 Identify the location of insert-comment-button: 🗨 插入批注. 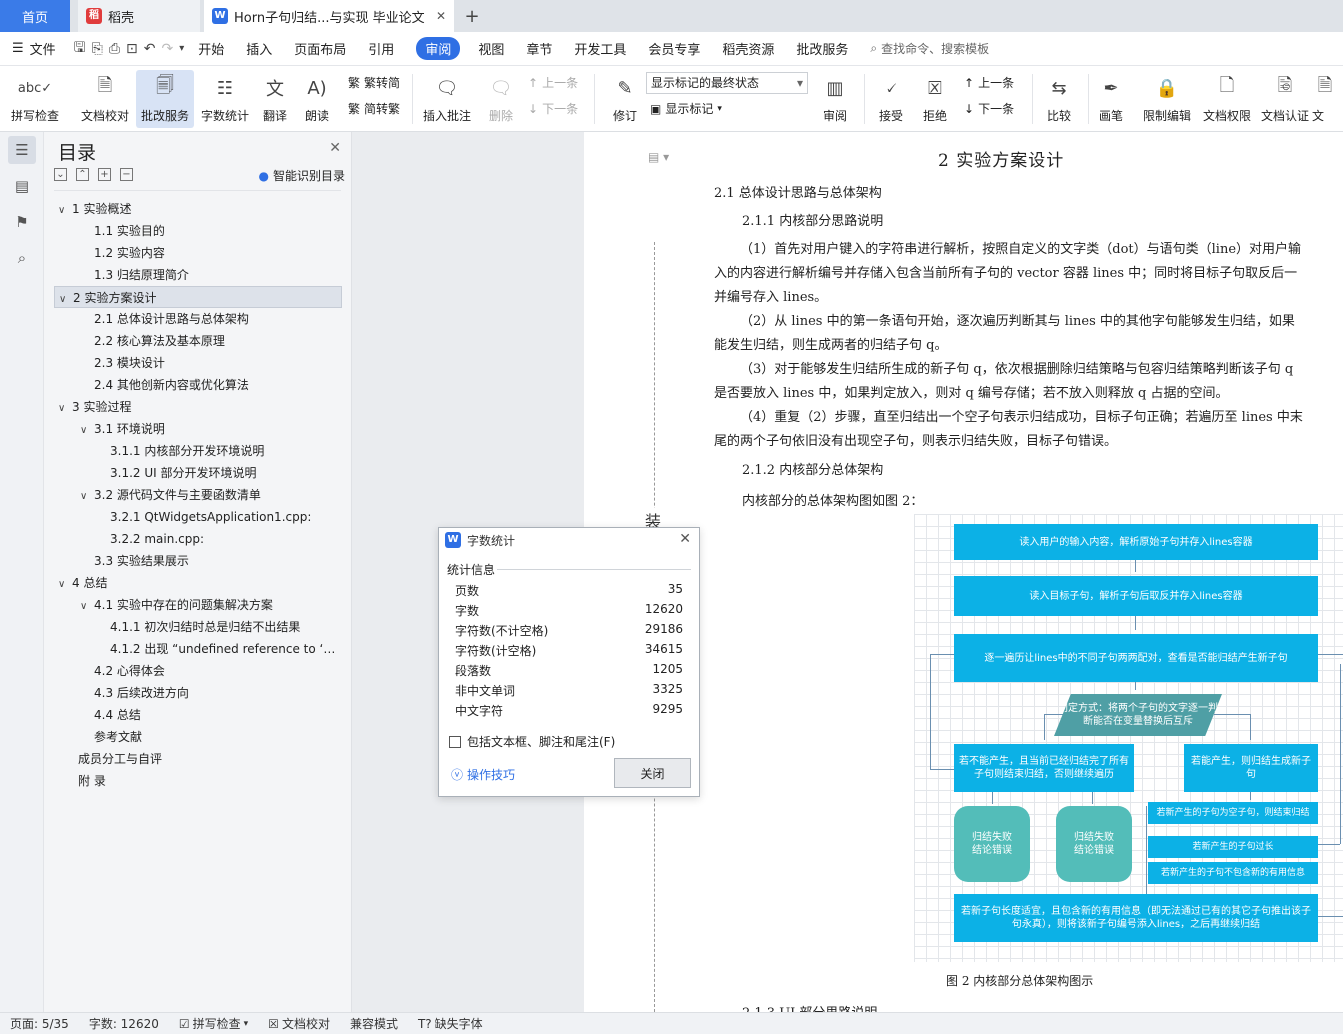
(447, 99).